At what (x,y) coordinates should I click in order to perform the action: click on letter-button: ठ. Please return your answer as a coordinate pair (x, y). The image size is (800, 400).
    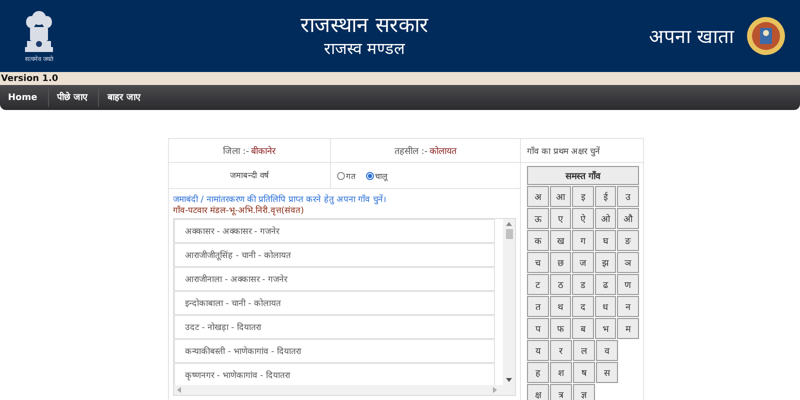
    Looking at the image, I should click on (561, 284).